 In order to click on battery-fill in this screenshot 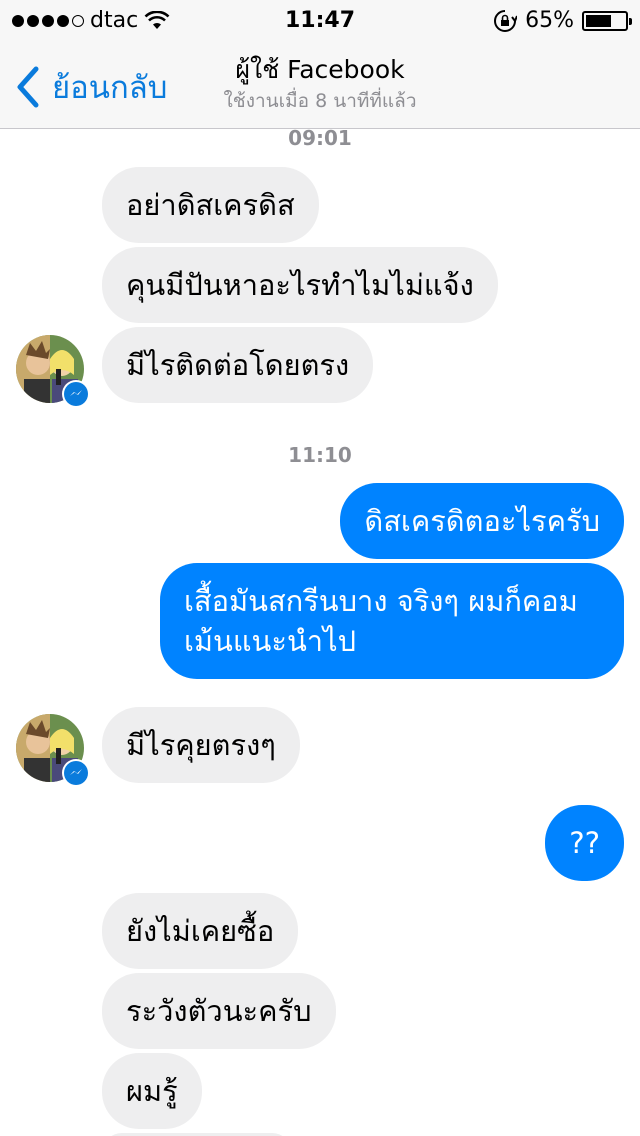, I will do `click(598, 20)`.